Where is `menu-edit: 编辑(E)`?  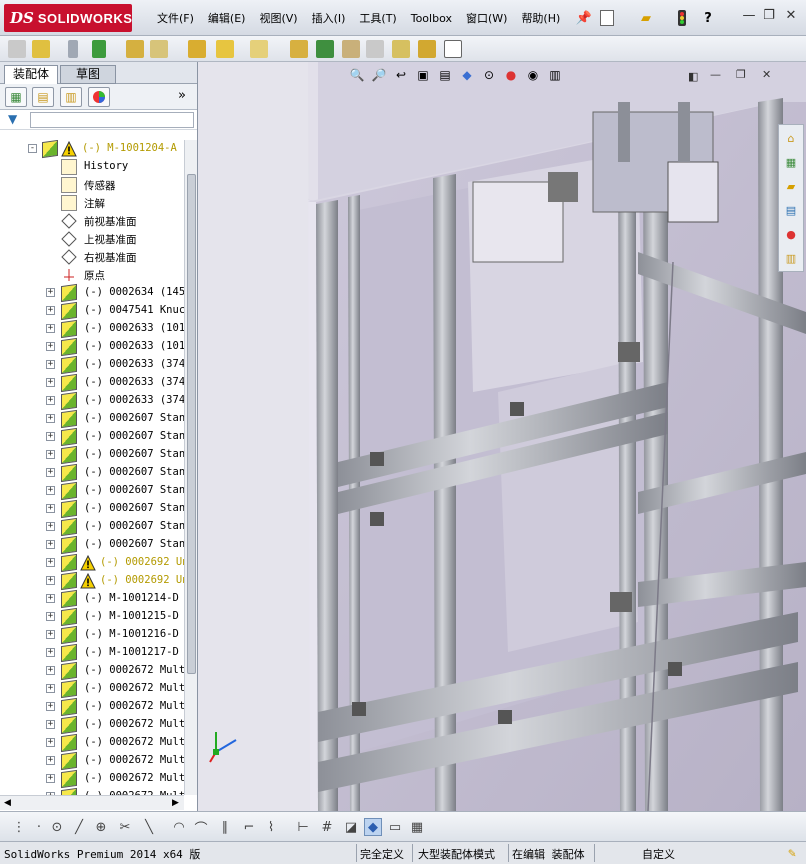 menu-edit: 编辑(E) is located at coordinates (227, 19).